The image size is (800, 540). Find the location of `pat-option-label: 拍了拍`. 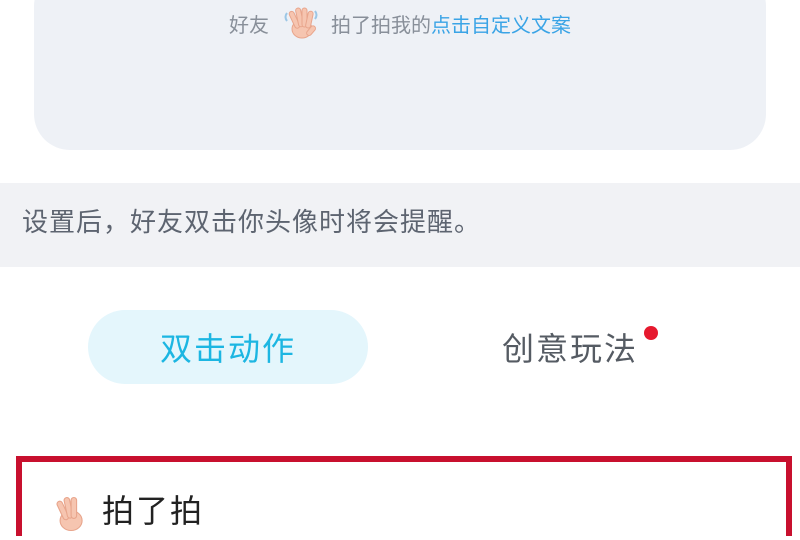

pat-option-label: 拍了拍 is located at coordinates (153, 511).